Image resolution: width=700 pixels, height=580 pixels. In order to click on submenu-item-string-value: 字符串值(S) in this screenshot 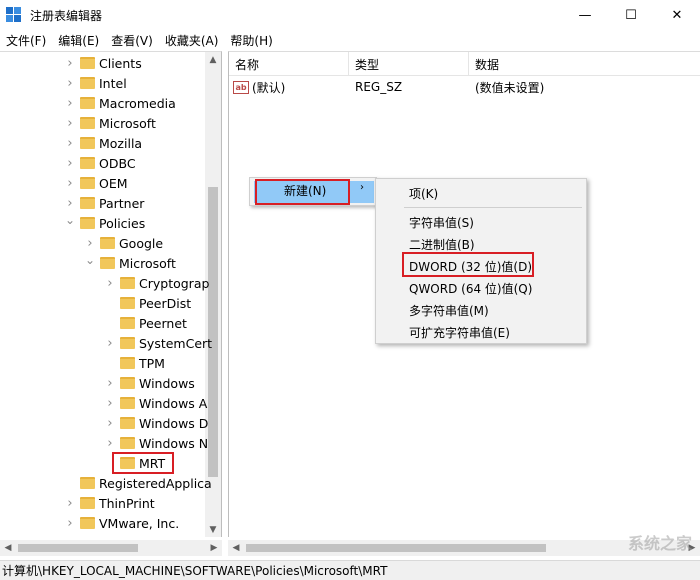, I will do `click(441, 222)`.